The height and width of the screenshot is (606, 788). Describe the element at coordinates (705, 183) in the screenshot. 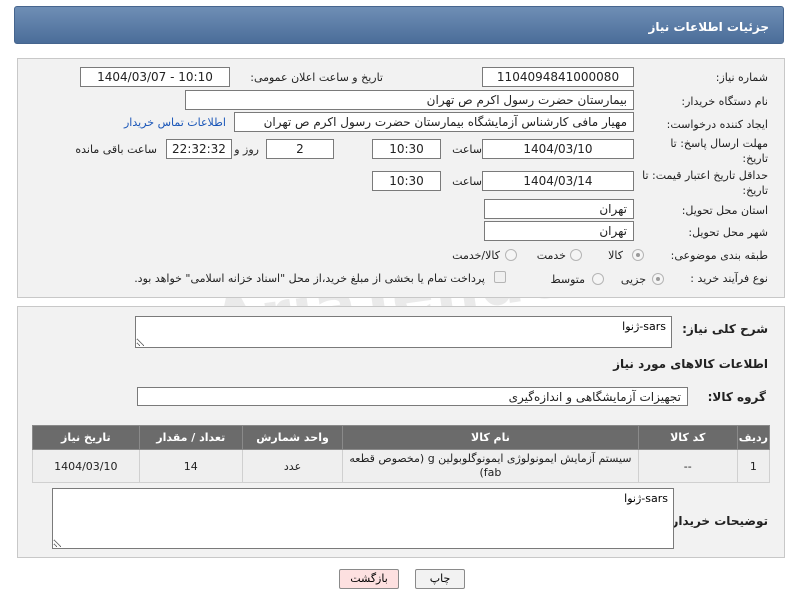

I see `price-validity-label: حداقل تاریخ اعتبار قیمت: تا تاریخ:` at that location.